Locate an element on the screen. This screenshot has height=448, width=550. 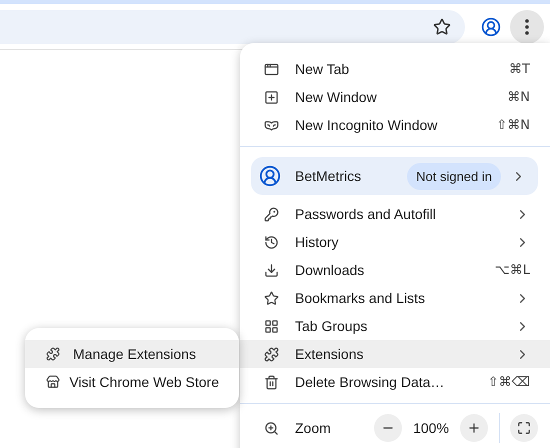
fullscreen-button is located at coordinates (524, 428).